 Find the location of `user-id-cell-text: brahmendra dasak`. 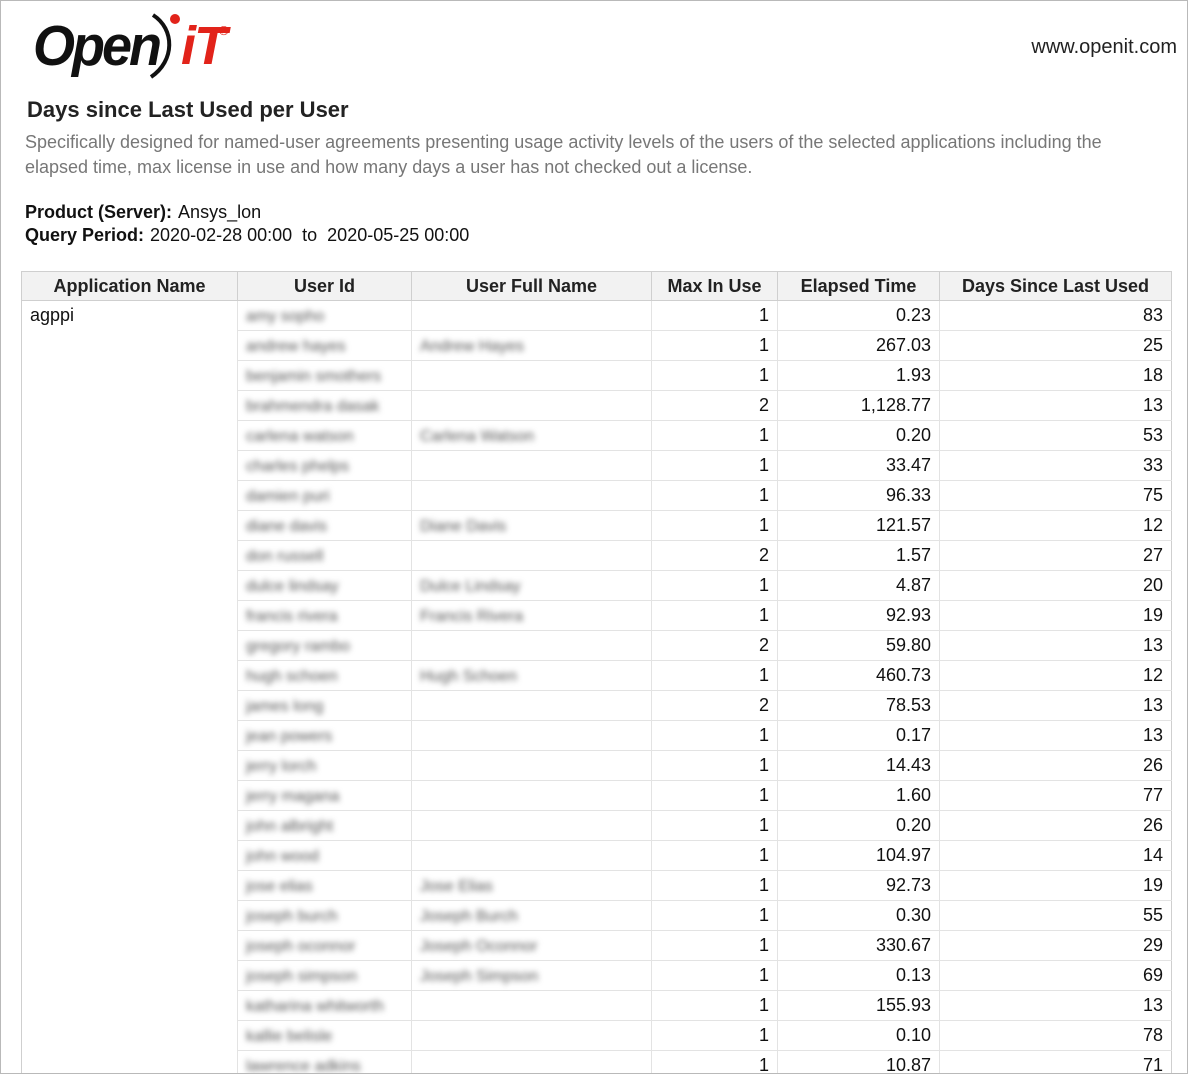

user-id-cell-text: brahmendra dasak is located at coordinates (313, 406).